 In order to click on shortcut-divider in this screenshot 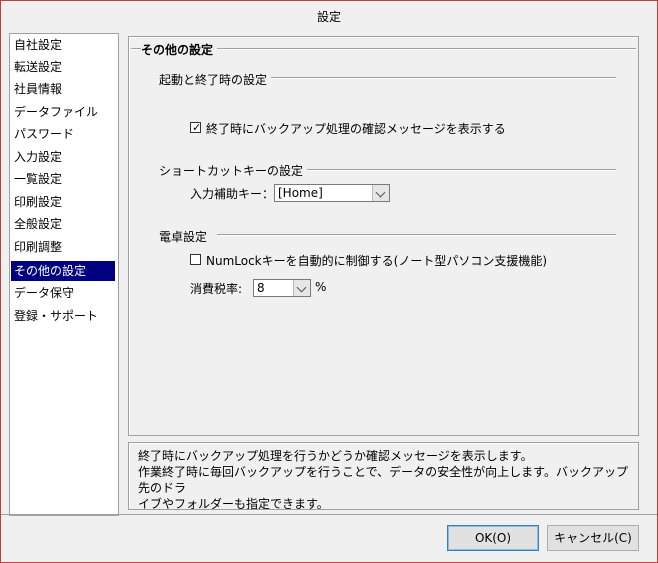, I will do `click(452, 170)`.